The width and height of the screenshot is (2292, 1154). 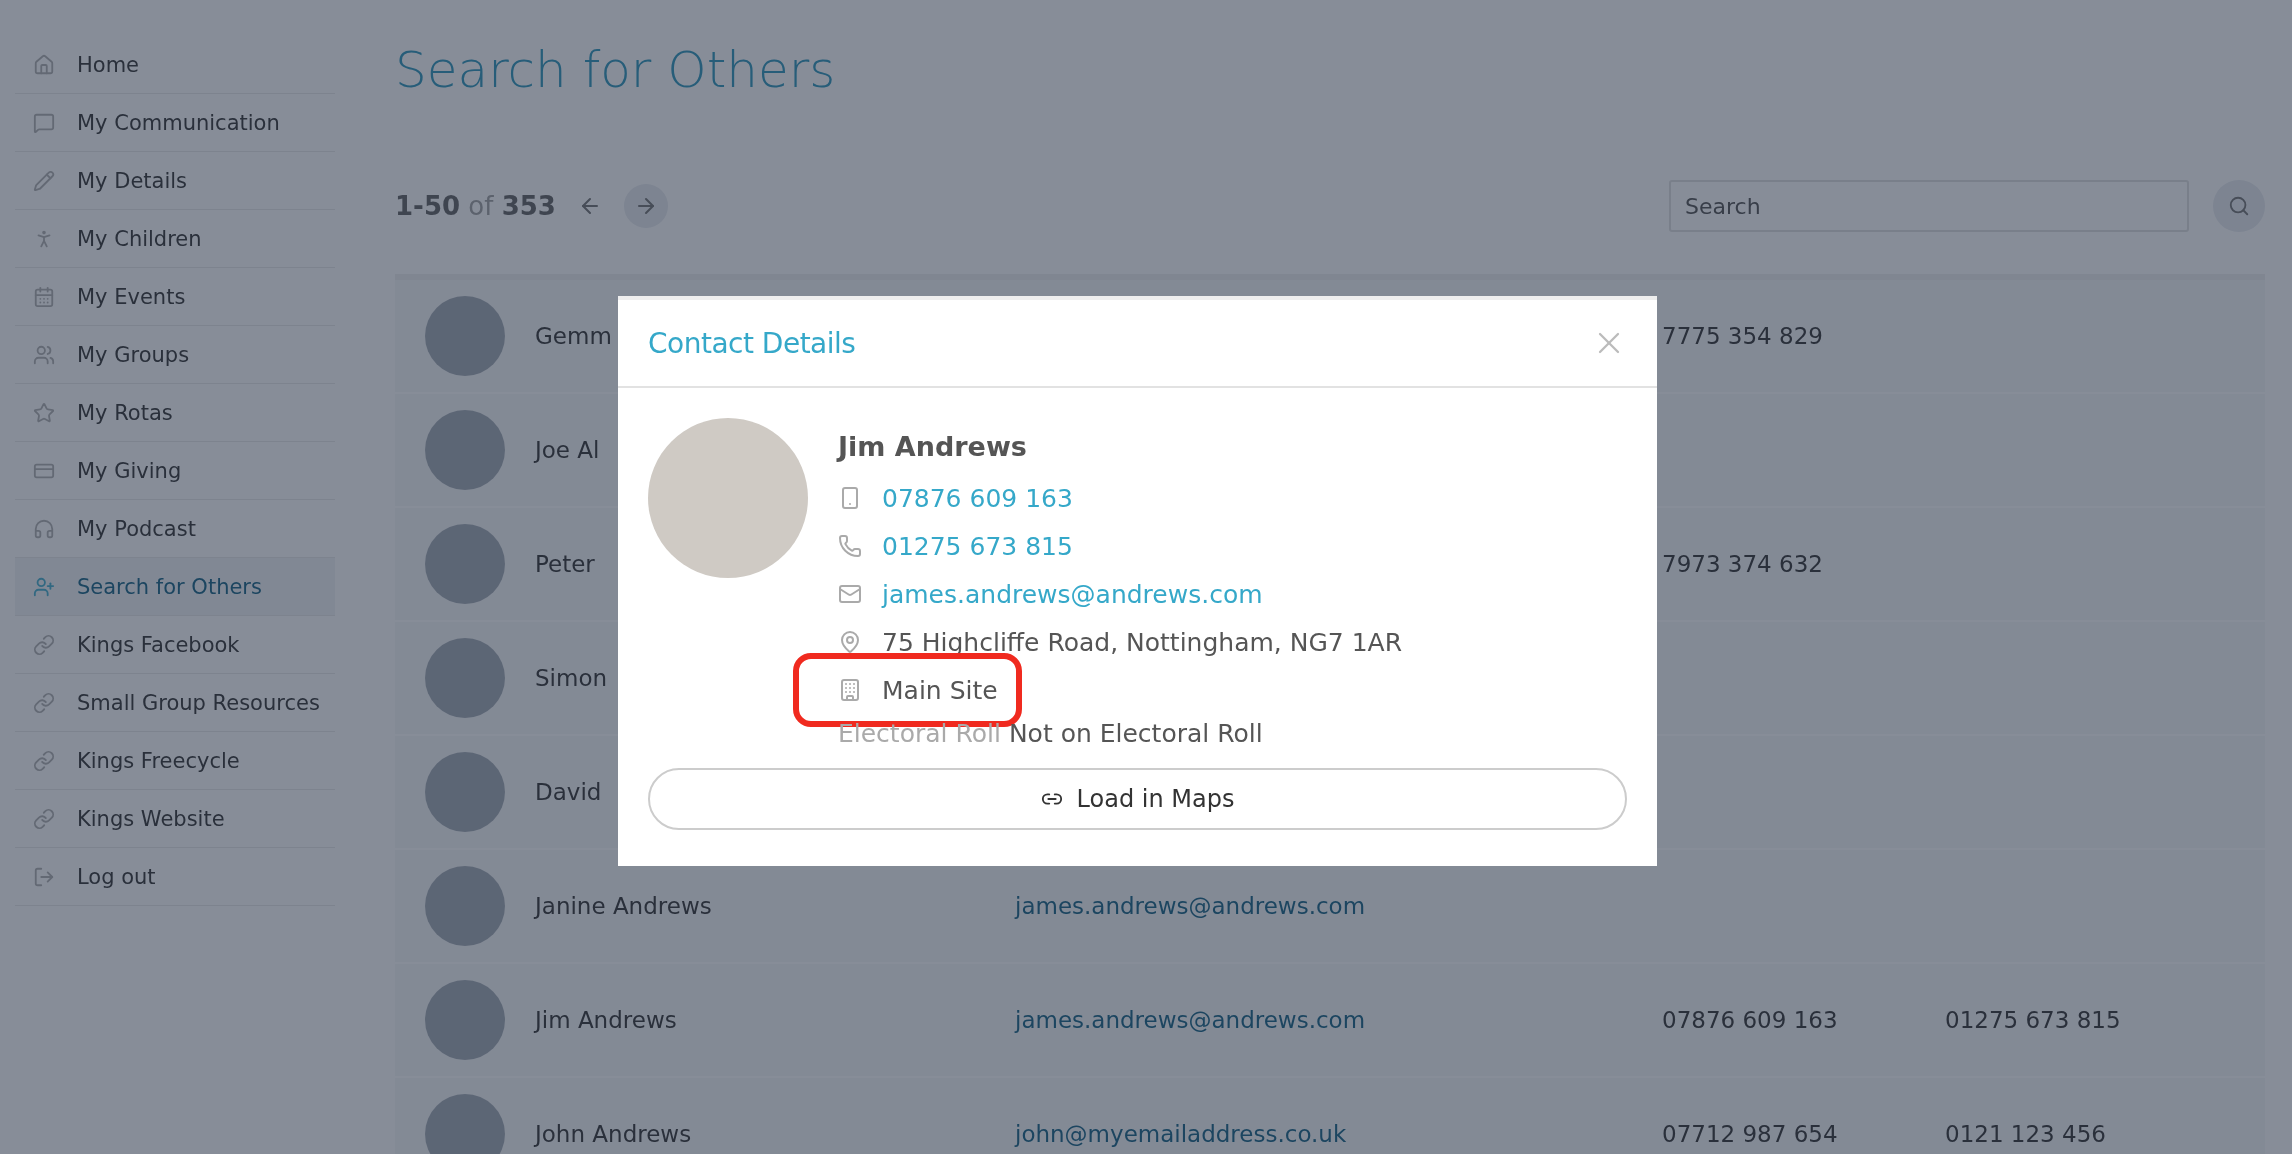 I want to click on contact-name: John Andrews, so click(x=613, y=1134).